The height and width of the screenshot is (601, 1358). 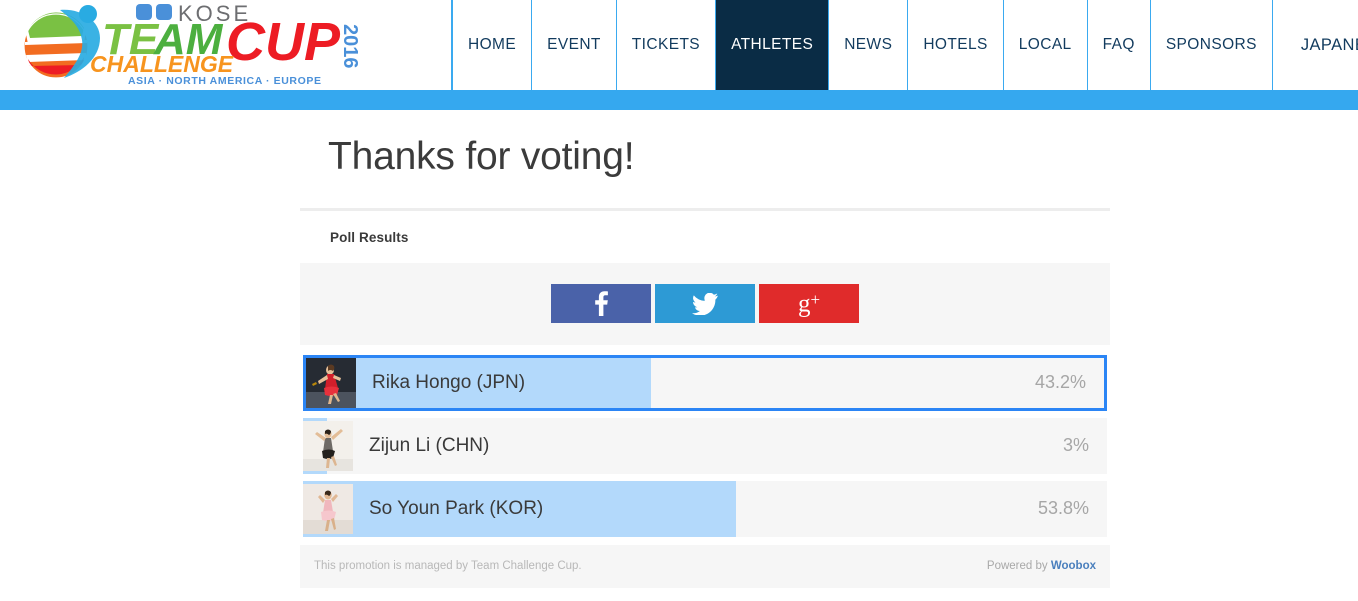 What do you see at coordinates (574, 45) in the screenshot?
I see `nav-item-event: EVENT` at bounding box center [574, 45].